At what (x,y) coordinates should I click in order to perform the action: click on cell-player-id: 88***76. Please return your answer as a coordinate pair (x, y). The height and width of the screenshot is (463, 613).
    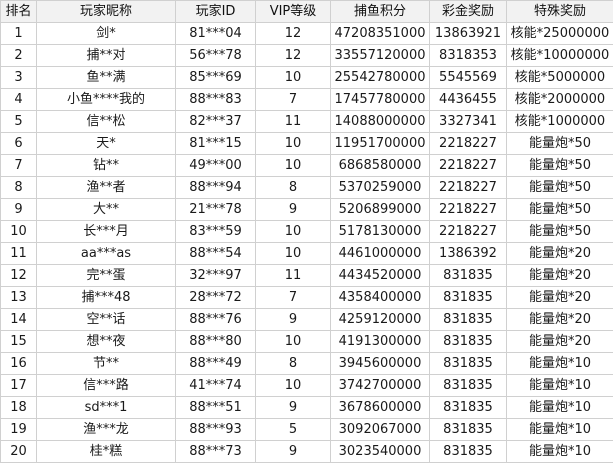
    Looking at the image, I should click on (216, 320).